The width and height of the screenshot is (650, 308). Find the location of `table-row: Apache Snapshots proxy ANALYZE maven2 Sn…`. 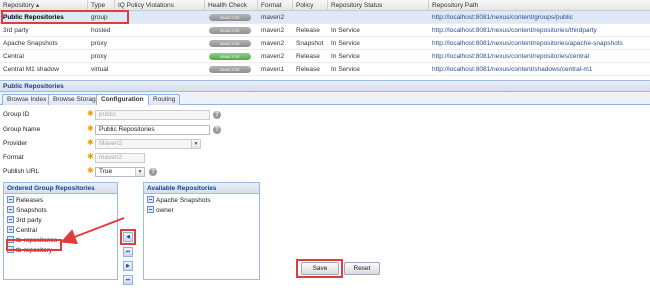

table-row: Apache Snapshots proxy ANALYZE maven2 Sn… is located at coordinates (325, 43).